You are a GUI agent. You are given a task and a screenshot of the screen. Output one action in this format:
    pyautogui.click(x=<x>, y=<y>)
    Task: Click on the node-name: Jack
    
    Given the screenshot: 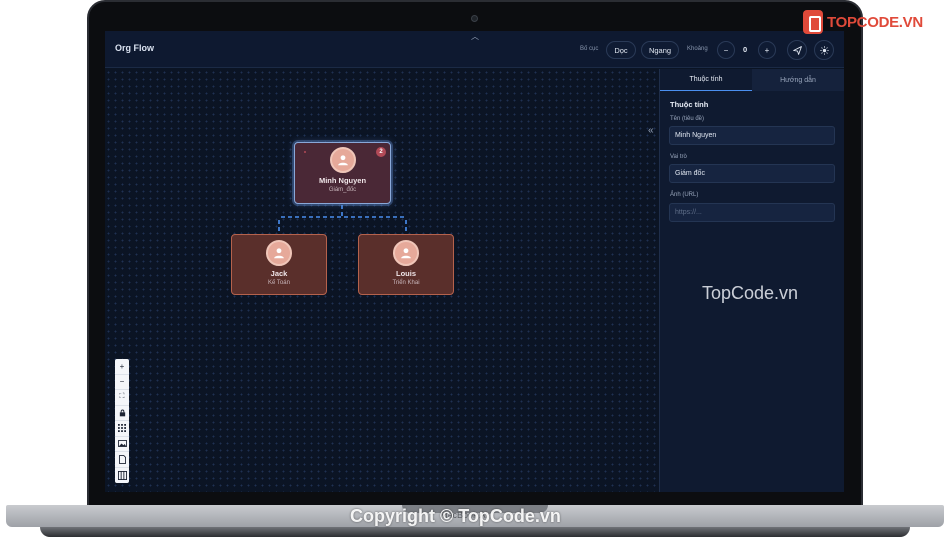 What is the action you would take?
    pyautogui.click(x=279, y=273)
    